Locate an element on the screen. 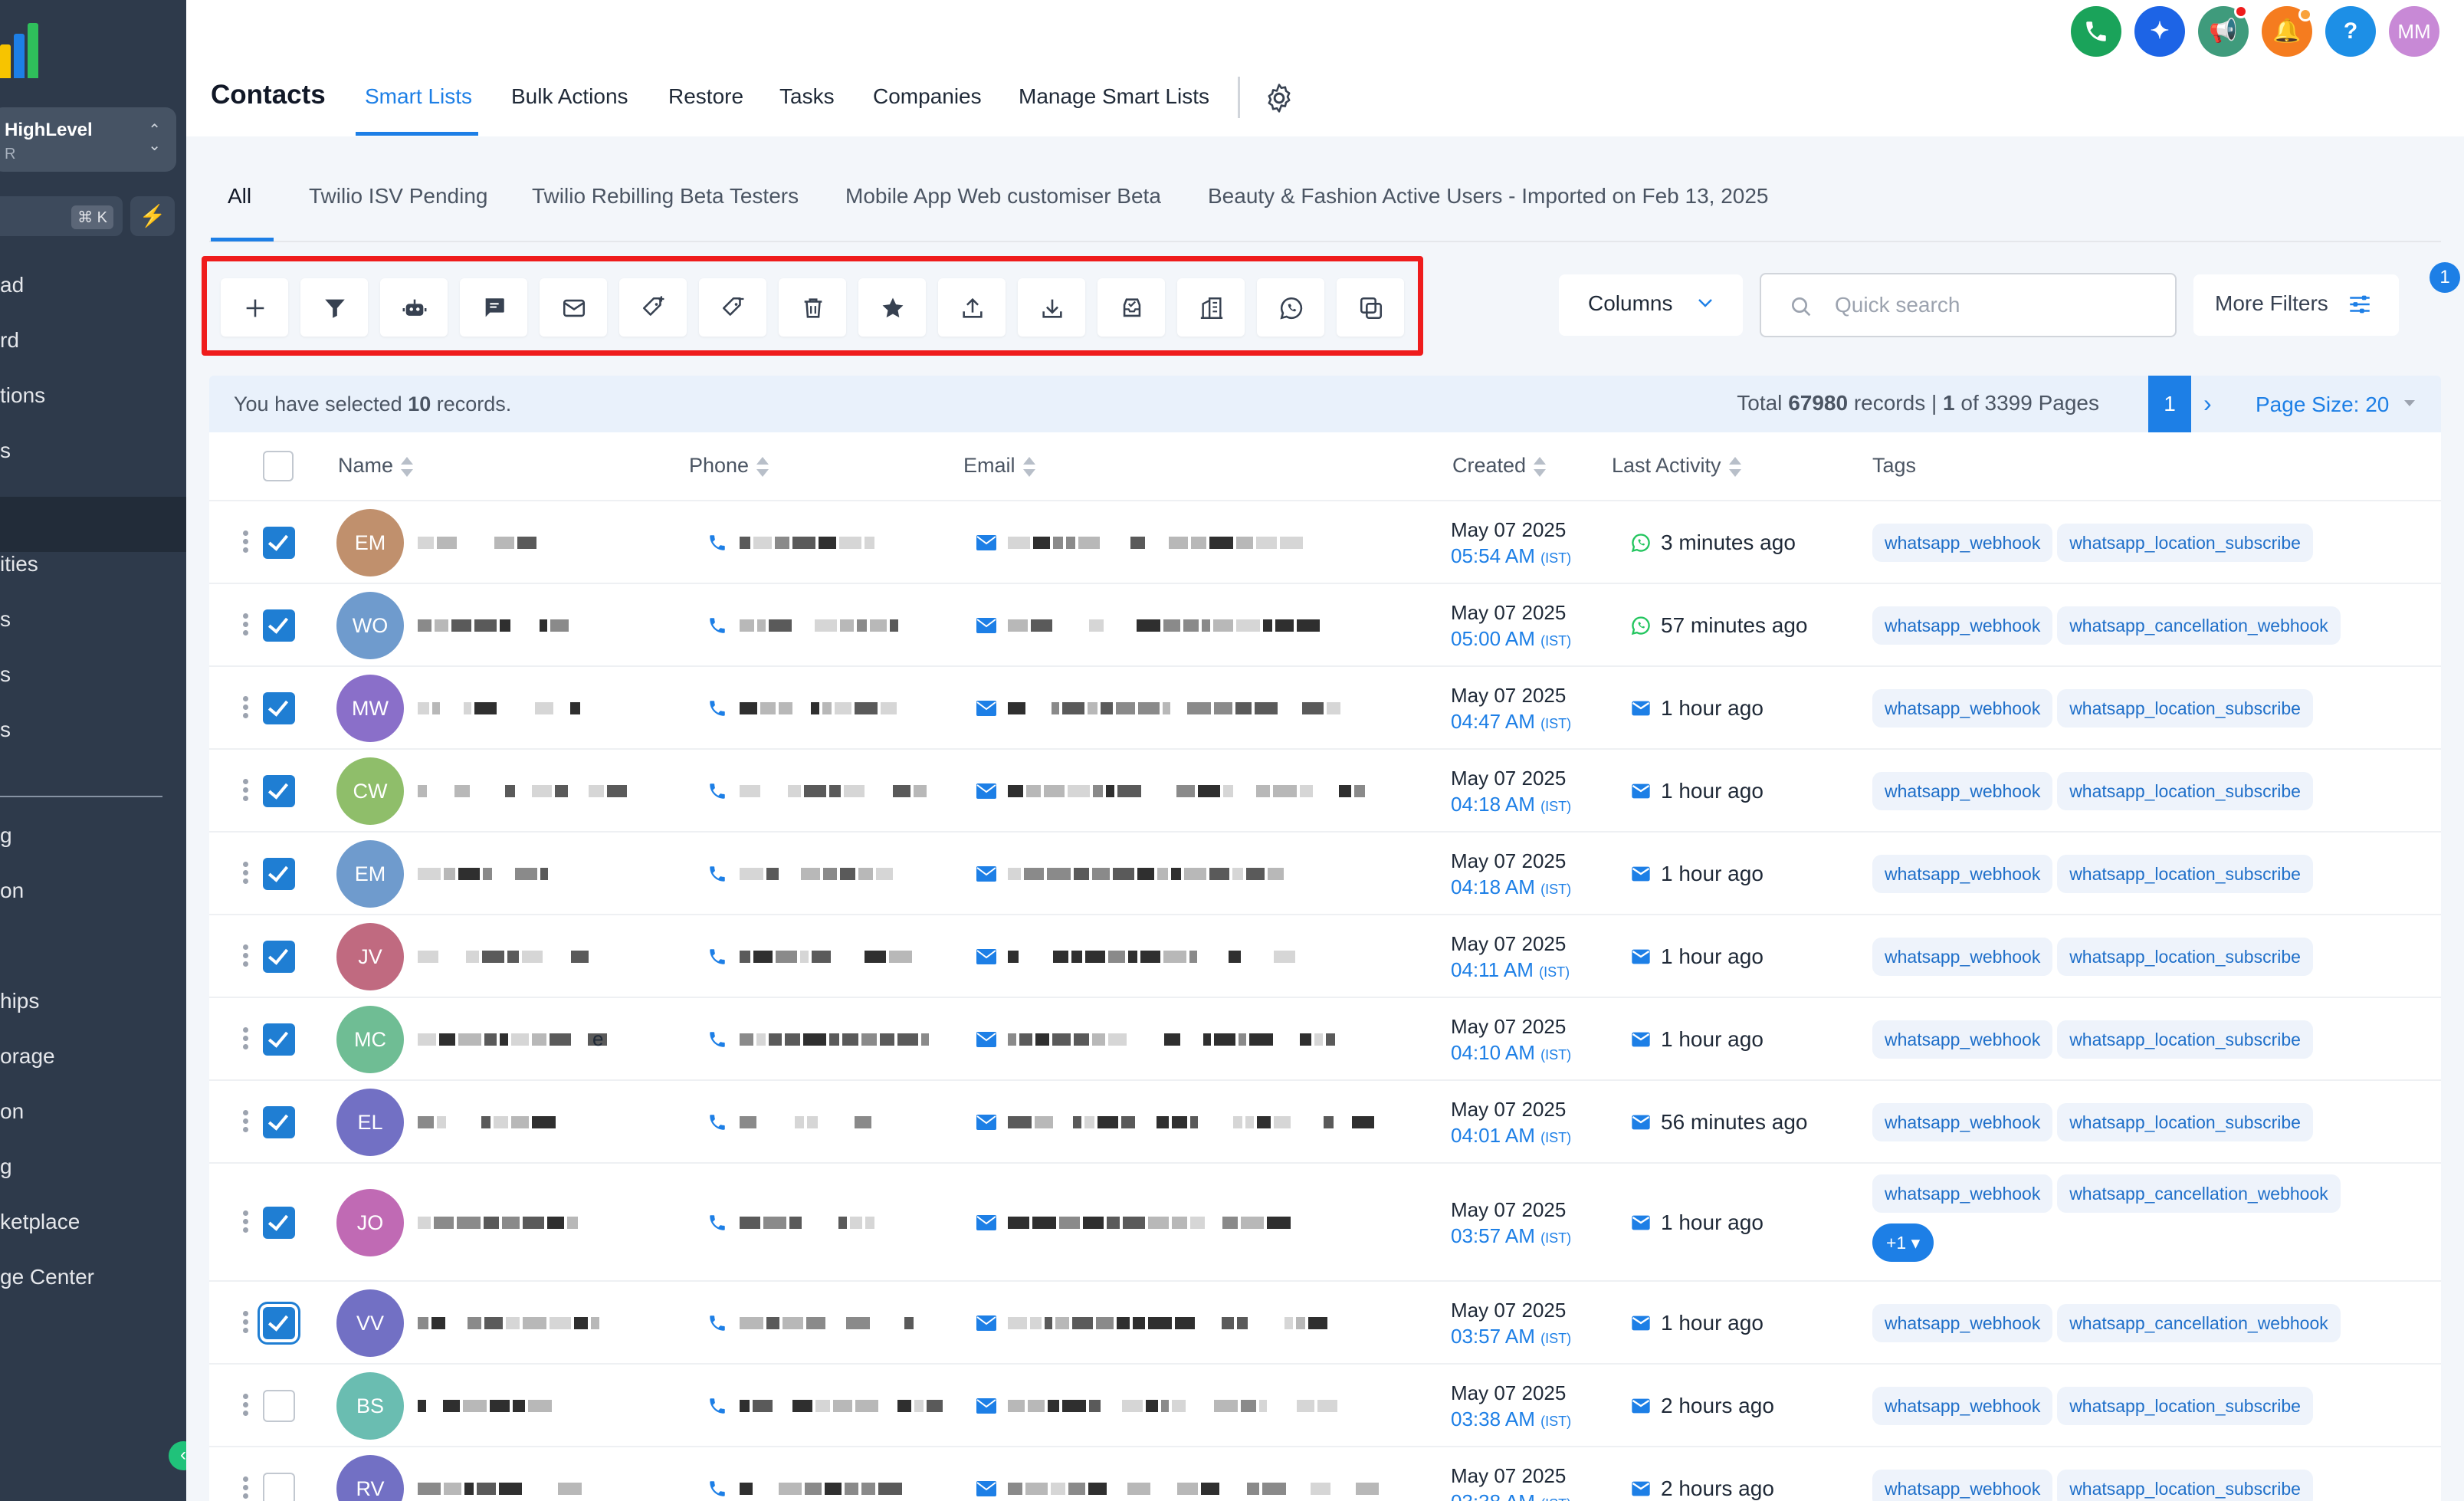  tab-bulk-actions: Bulk Actions is located at coordinates (569, 97).